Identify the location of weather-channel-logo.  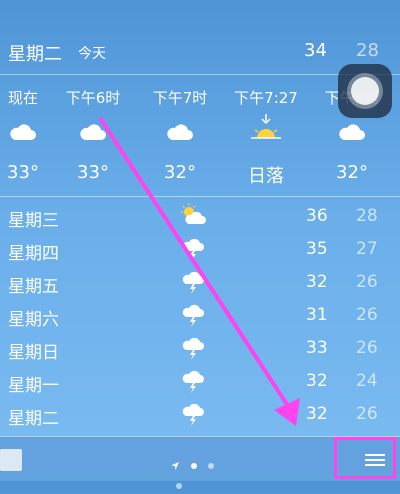
(11, 460).